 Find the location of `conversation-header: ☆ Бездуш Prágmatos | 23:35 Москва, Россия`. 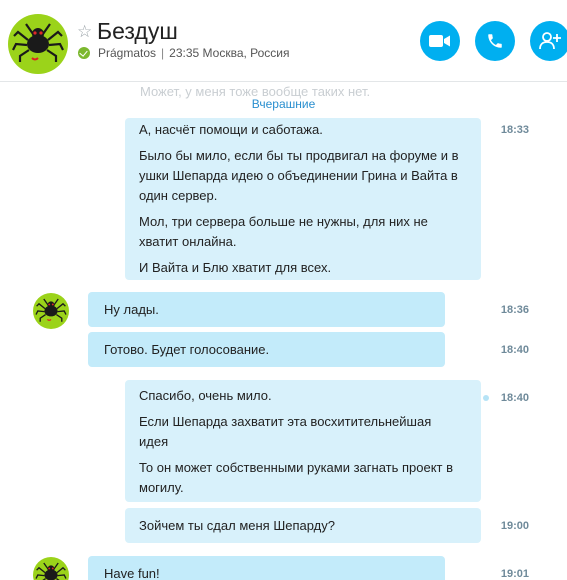

conversation-header: ☆ Бездуш Prágmatos | 23:35 Москва, Россия is located at coordinates (283, 41).